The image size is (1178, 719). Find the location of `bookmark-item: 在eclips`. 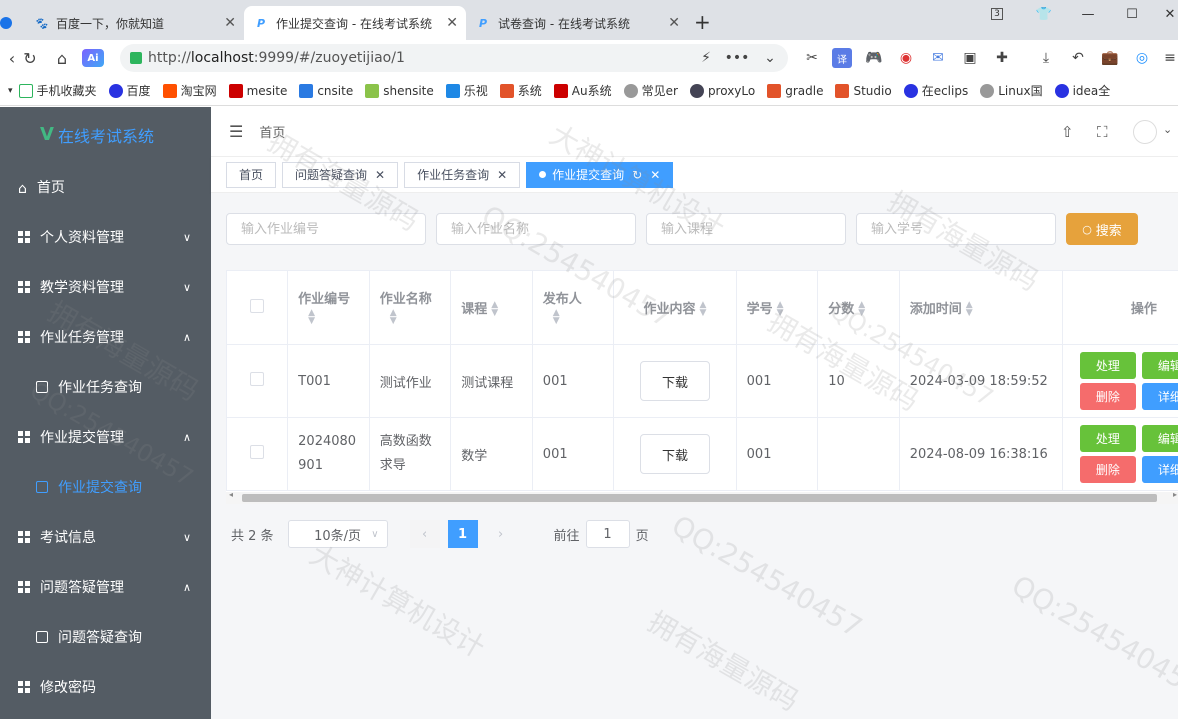

bookmark-item: 在eclips is located at coordinates (935, 90).